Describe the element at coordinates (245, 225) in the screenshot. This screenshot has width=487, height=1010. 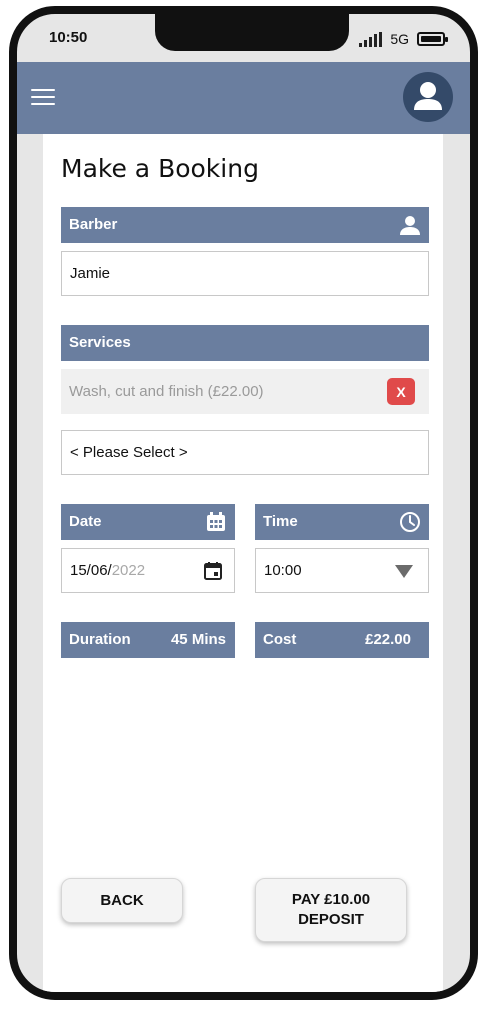
I see `barber-header: Barber` at that location.